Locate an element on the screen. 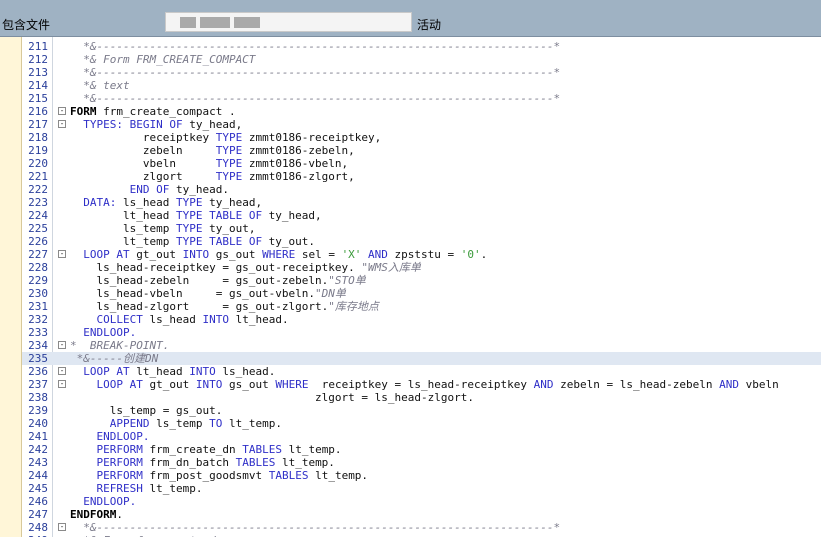 The image size is (821, 537). line-number: 245 is located at coordinates (38, 488).